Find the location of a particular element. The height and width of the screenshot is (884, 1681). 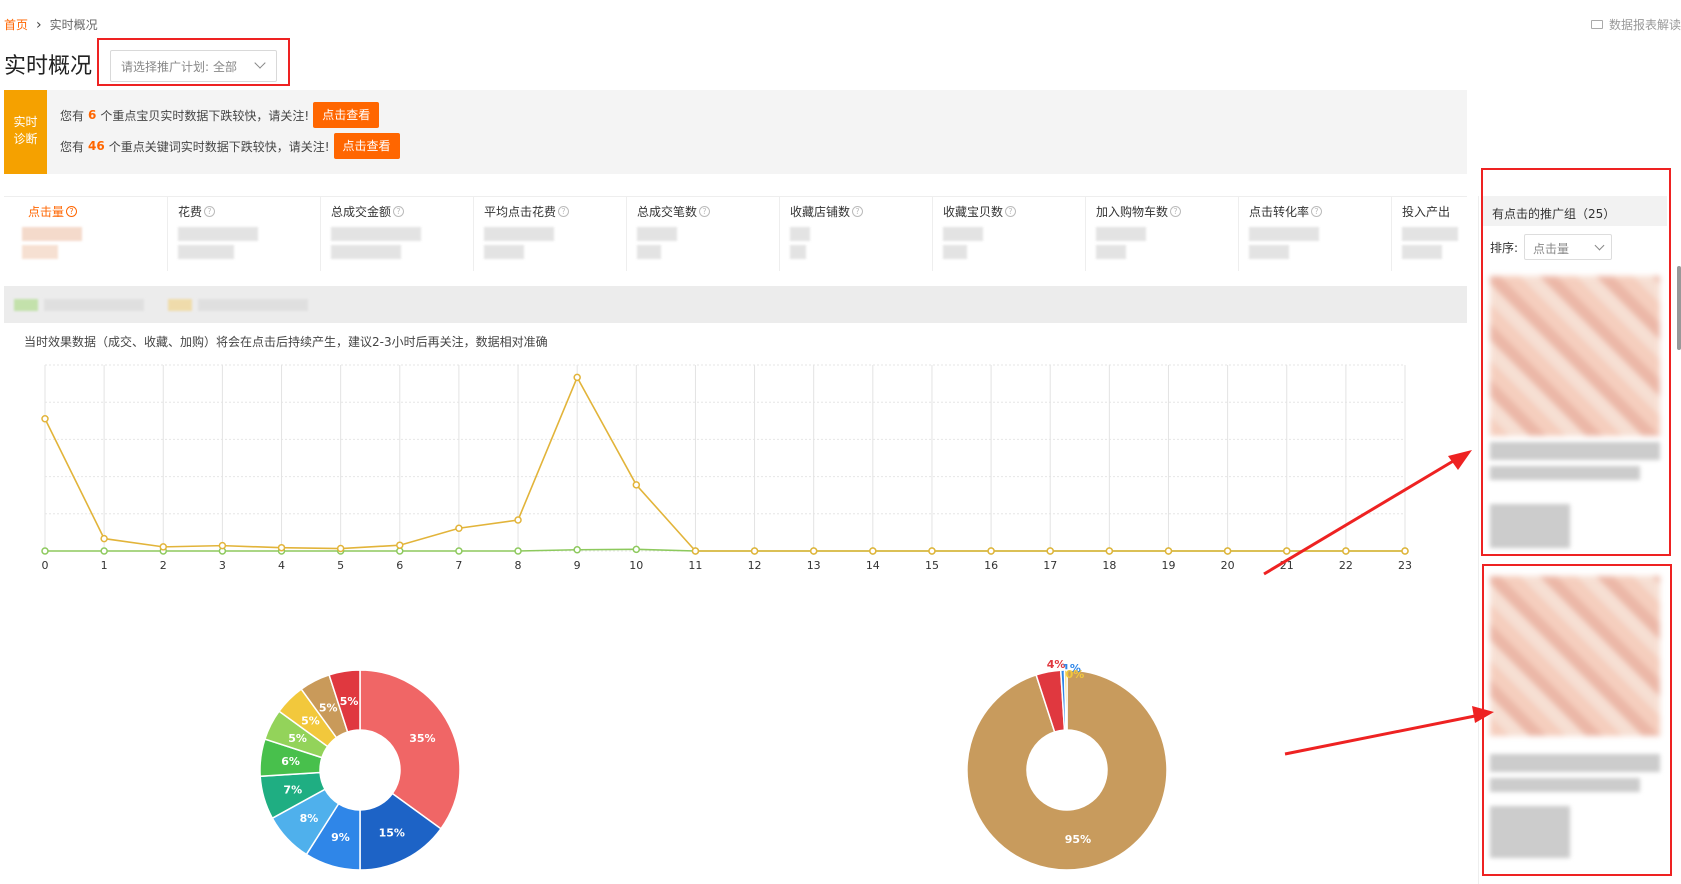

metric-tab-gmv: 总成交金额? is located at coordinates (396, 234).